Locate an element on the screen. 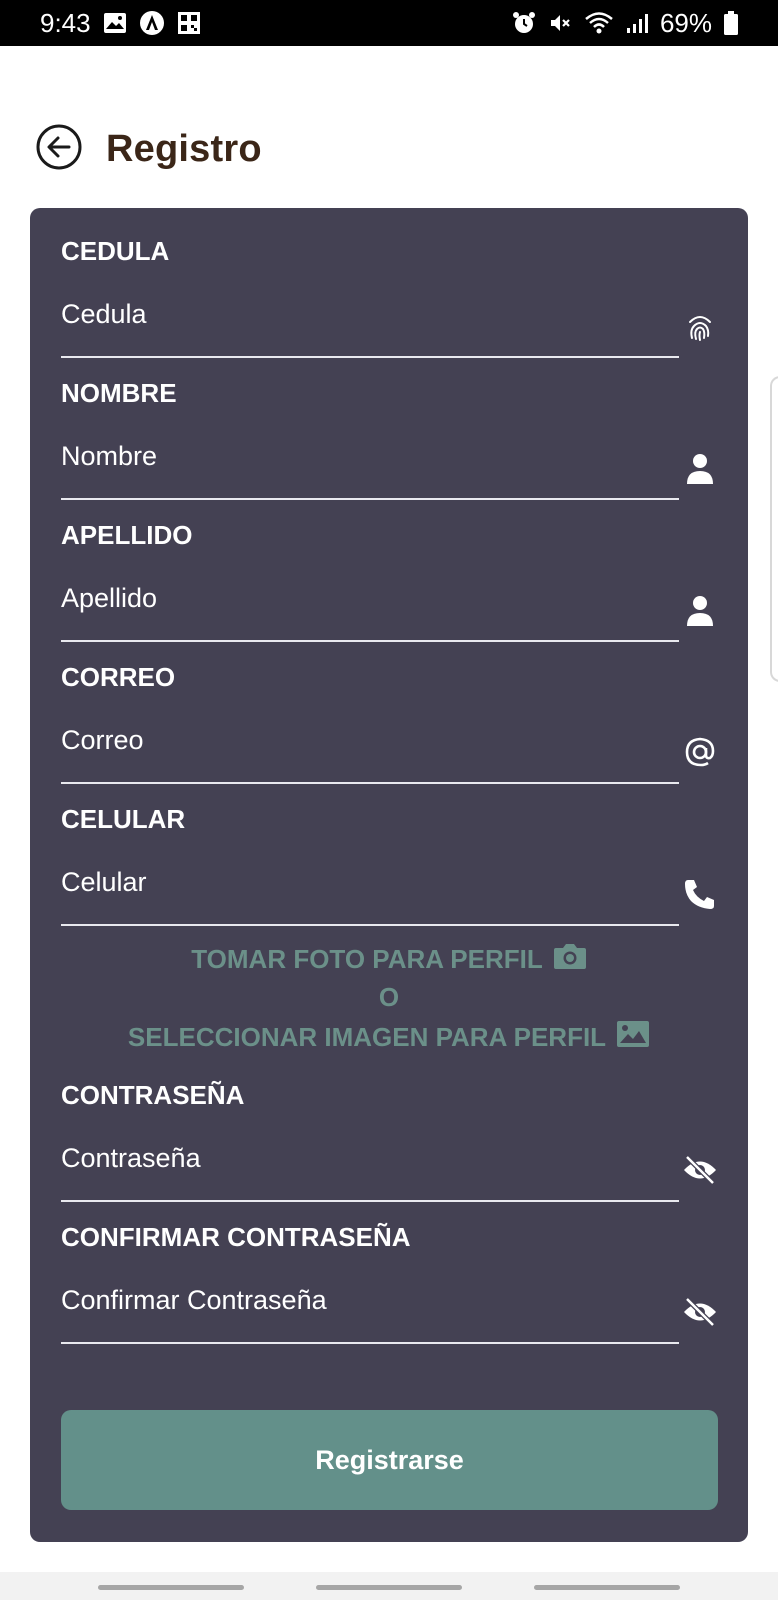 The width and height of the screenshot is (778, 1600). nombre-input is located at coordinates (370, 456).